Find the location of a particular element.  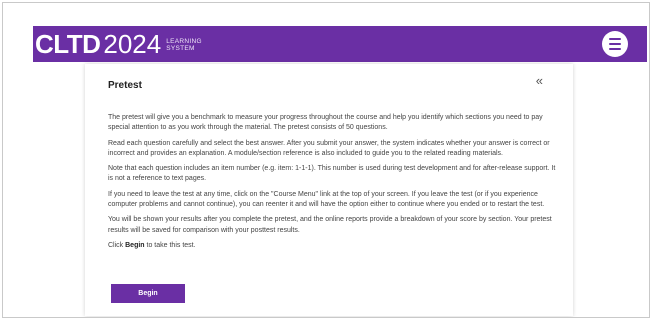

collapse-panel-icon: « is located at coordinates (539, 80).